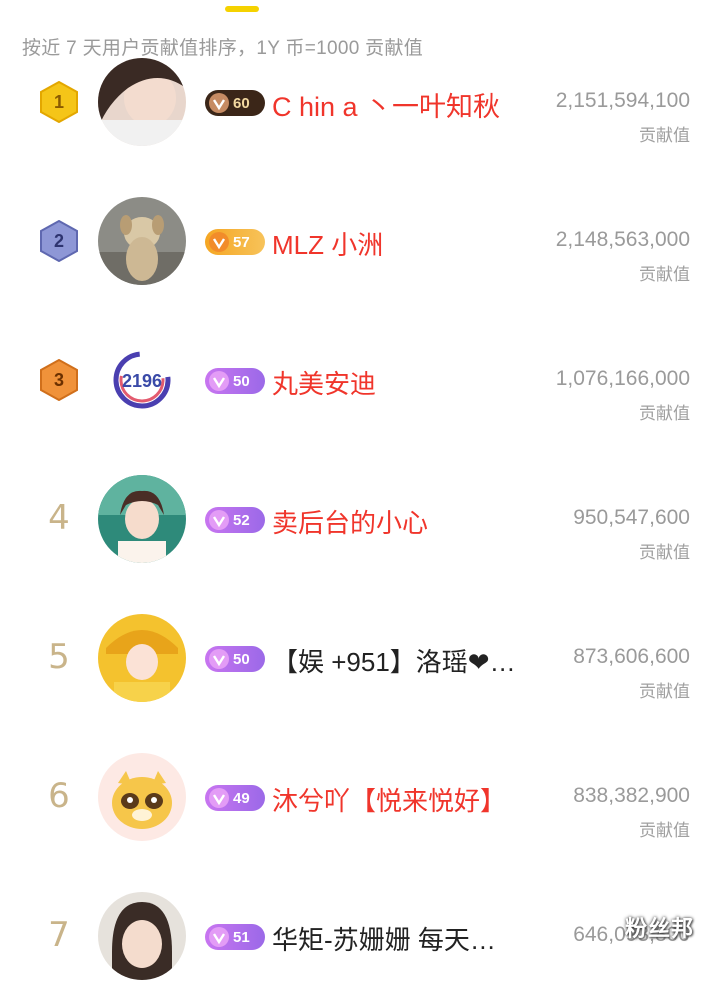 The width and height of the screenshot is (708, 1006). What do you see at coordinates (59, 102) in the screenshot?
I see `rank-gold-badge: 1` at bounding box center [59, 102].